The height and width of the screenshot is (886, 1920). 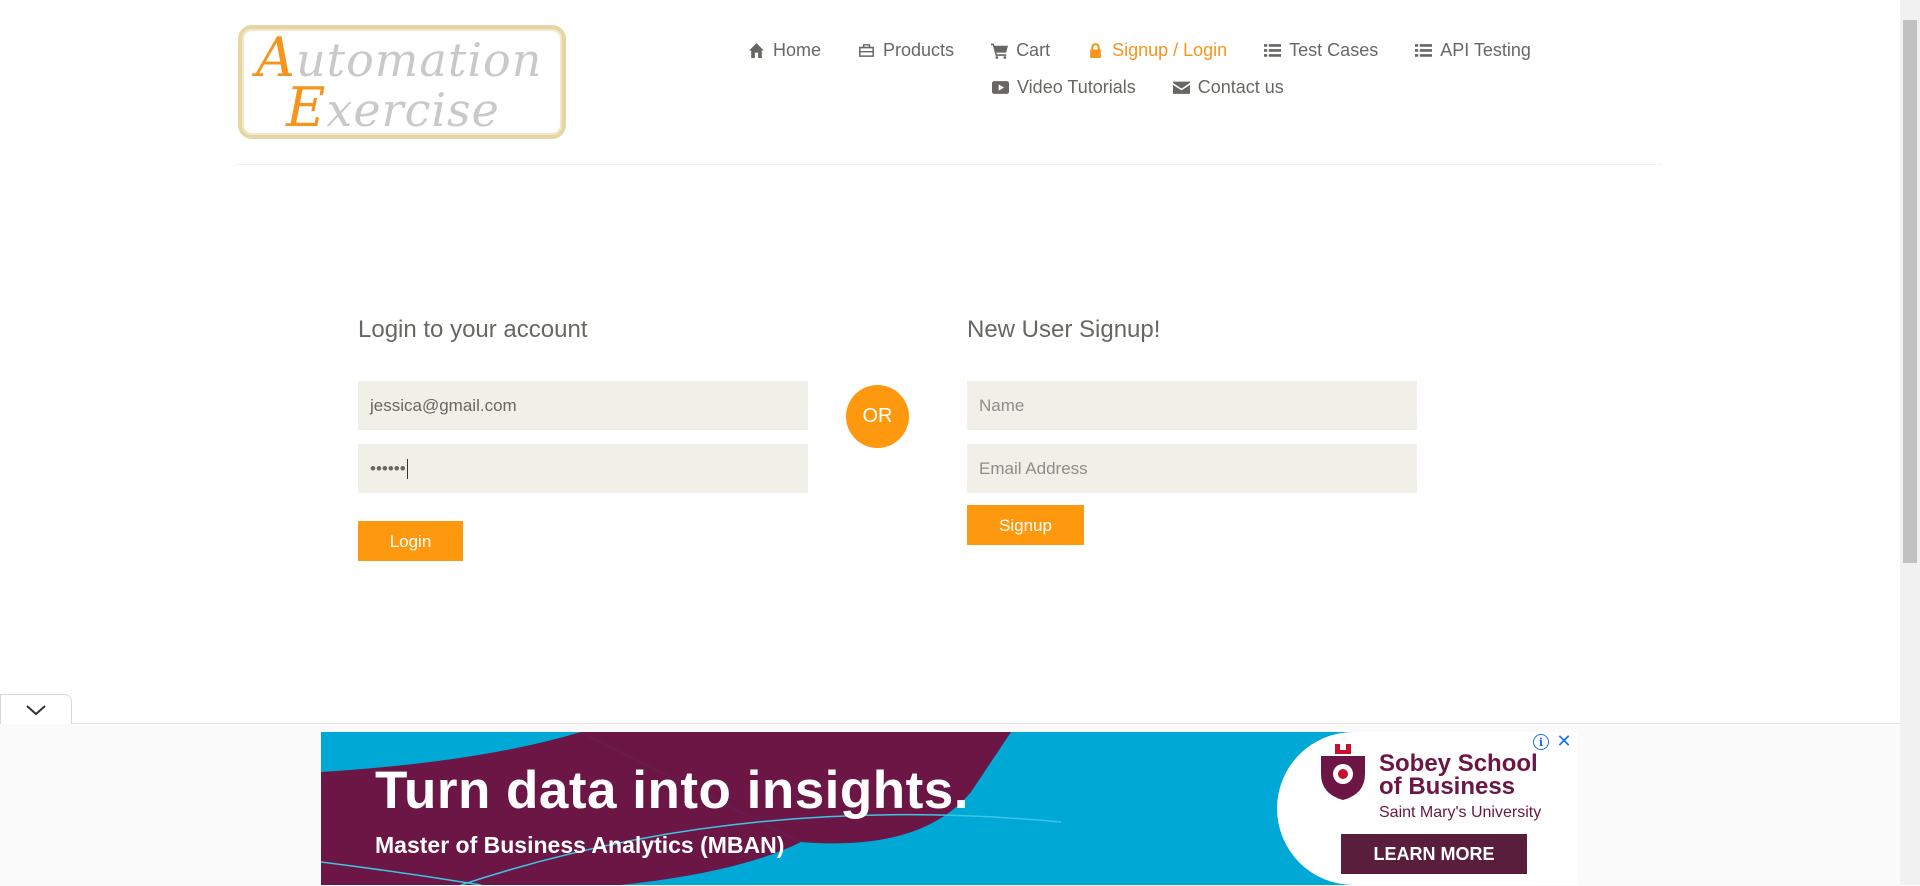 I want to click on nav-contact-us-label: Contact us, so click(x=1240, y=86).